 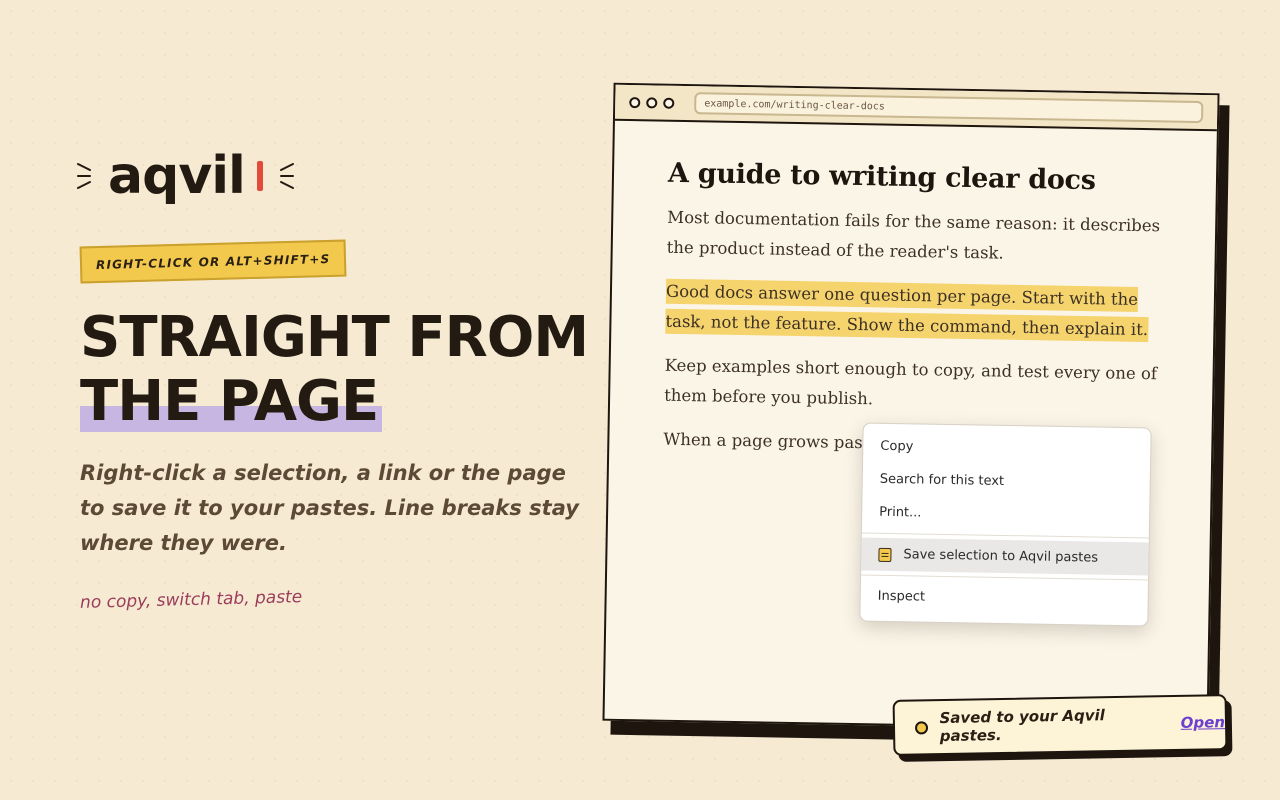 I want to click on spark-right-icon, so click(x=286, y=176).